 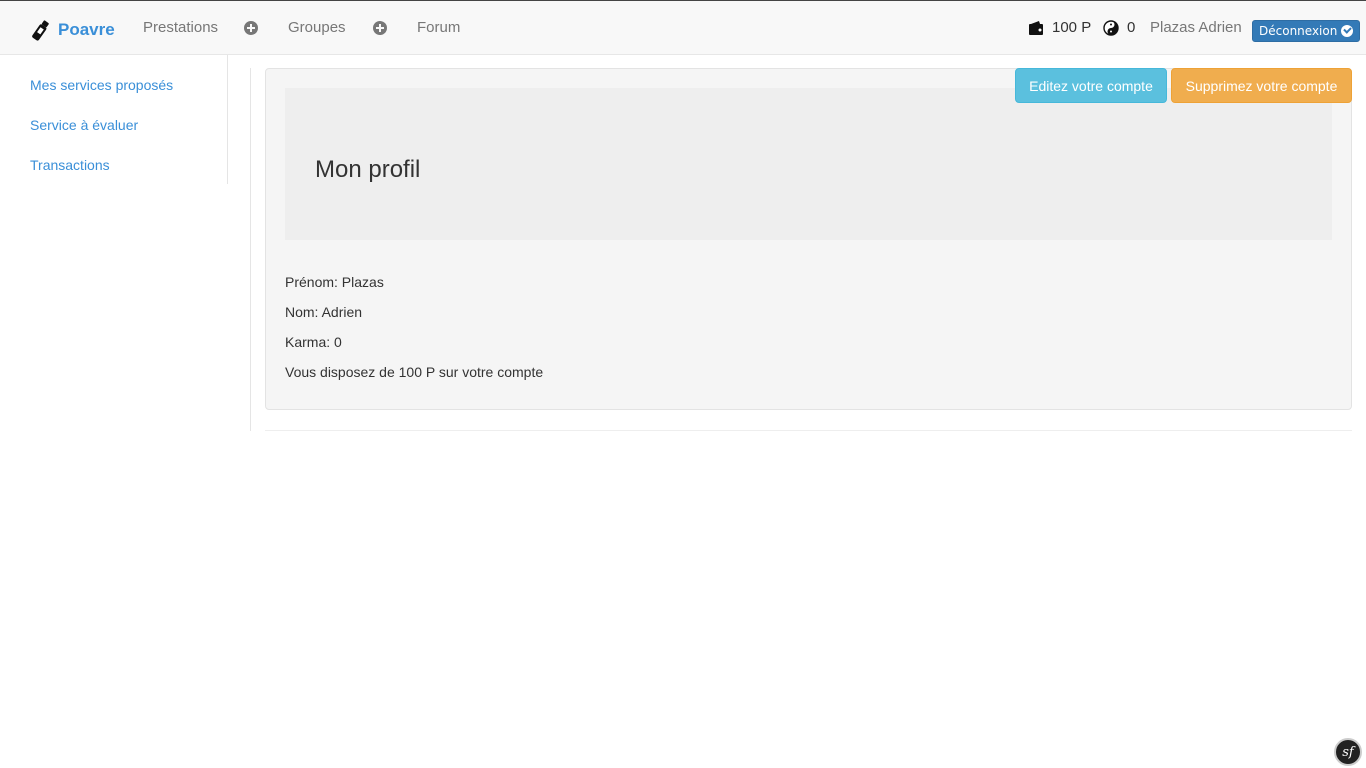 What do you see at coordinates (84, 125) in the screenshot?
I see `sidebar-item-evaluate: Service à évaluer` at bounding box center [84, 125].